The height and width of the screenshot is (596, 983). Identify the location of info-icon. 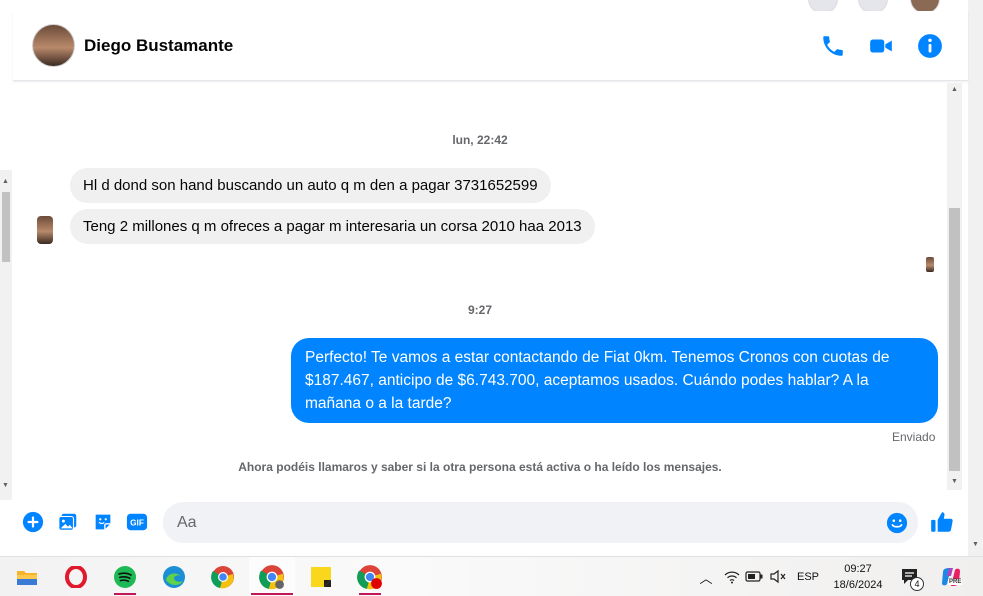
(930, 46).